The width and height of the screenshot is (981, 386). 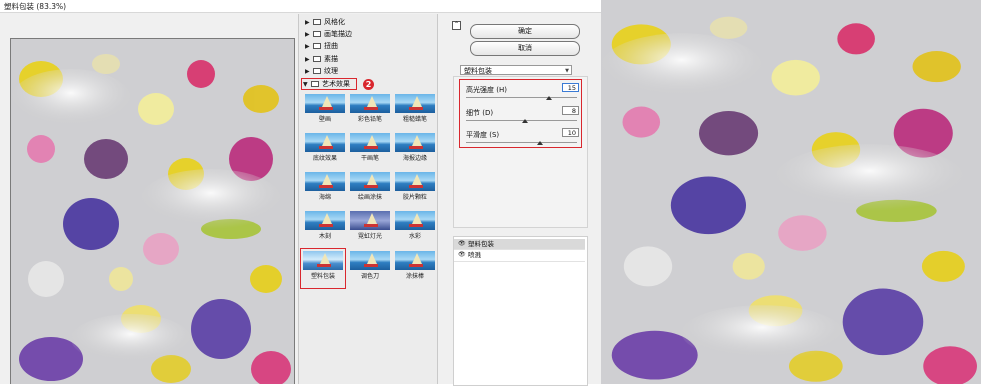 What do you see at coordinates (323, 268) in the screenshot?
I see `highlight-box-selected-filter` at bounding box center [323, 268].